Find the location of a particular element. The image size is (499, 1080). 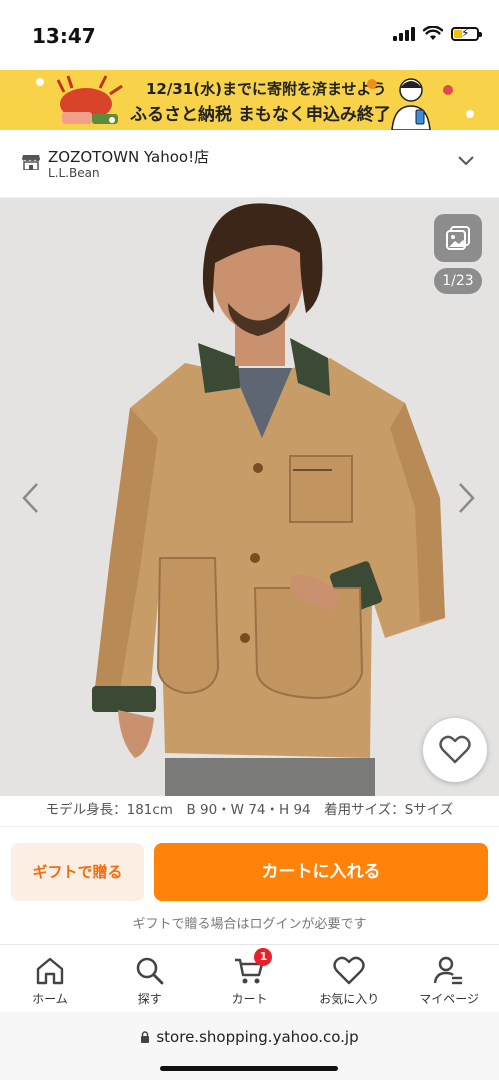

image-counter: 1/23 is located at coordinates (458, 281).